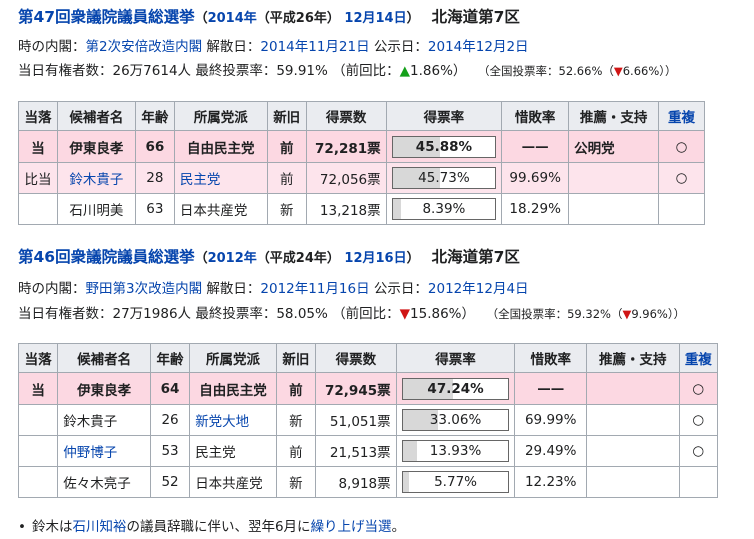 This screenshot has height=539, width=754. Describe the element at coordinates (170, 358) in the screenshot. I see `header-age: 年齢` at that location.